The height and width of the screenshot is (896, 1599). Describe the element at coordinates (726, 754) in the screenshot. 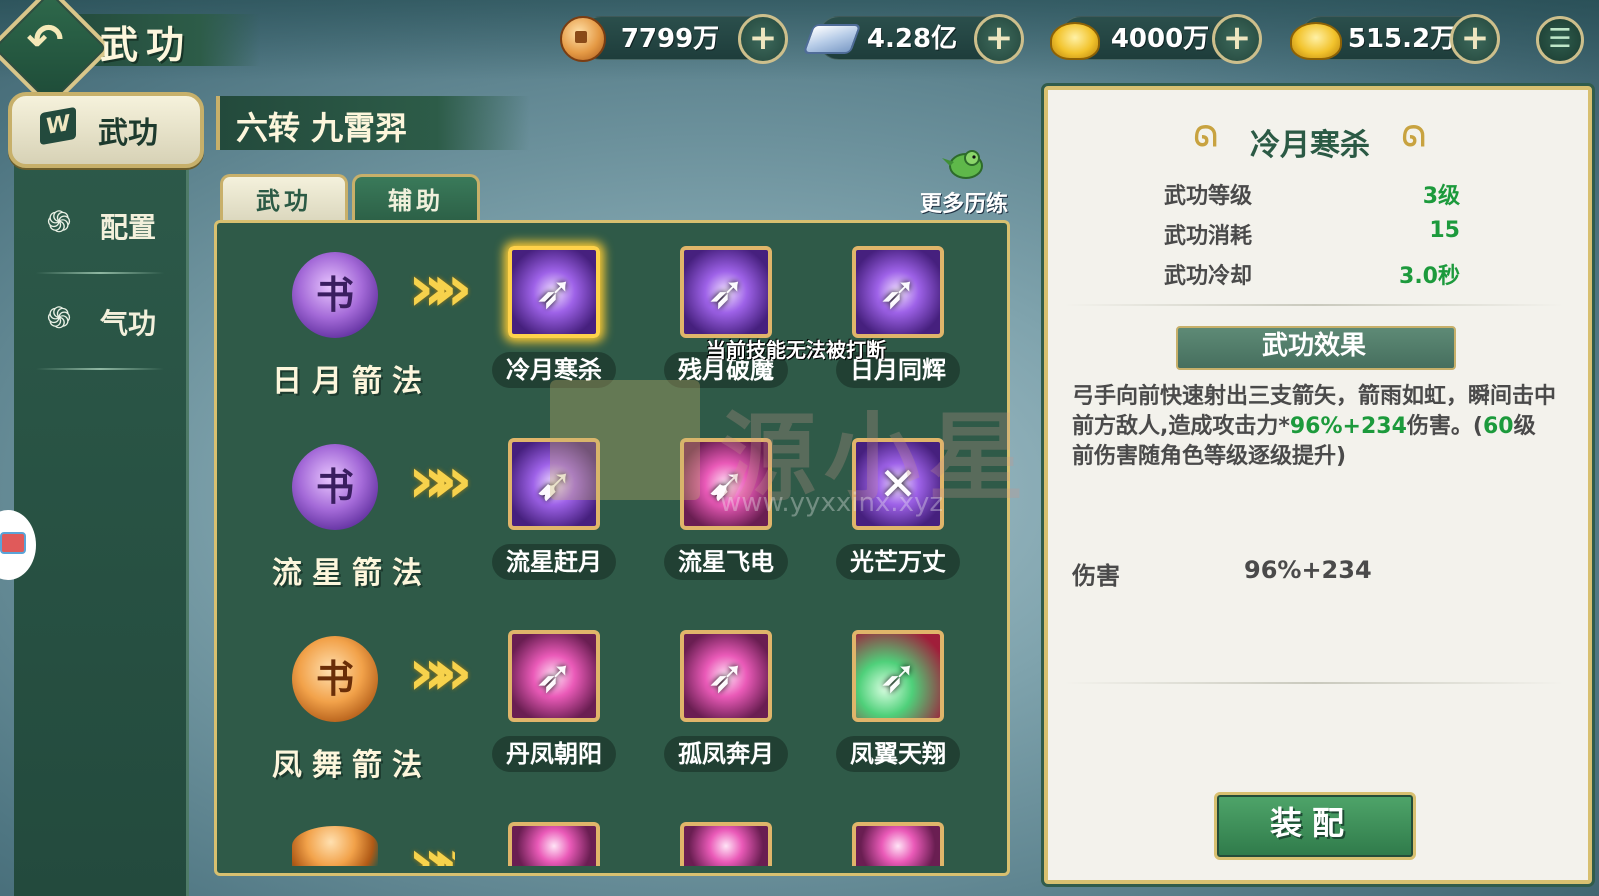

I see `skill-label: 孤凤奔月` at that location.